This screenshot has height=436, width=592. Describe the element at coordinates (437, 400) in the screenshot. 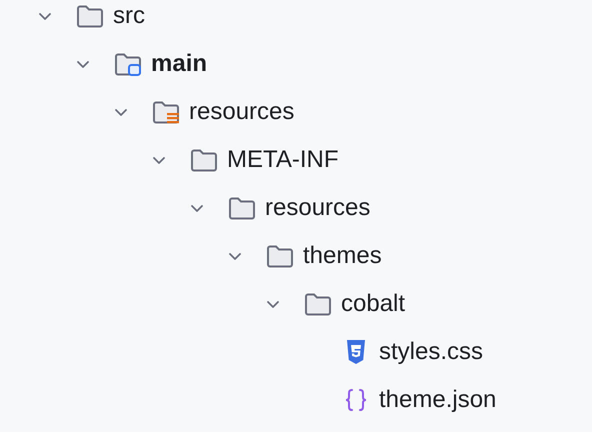

I see `item-label: theme.json` at that location.